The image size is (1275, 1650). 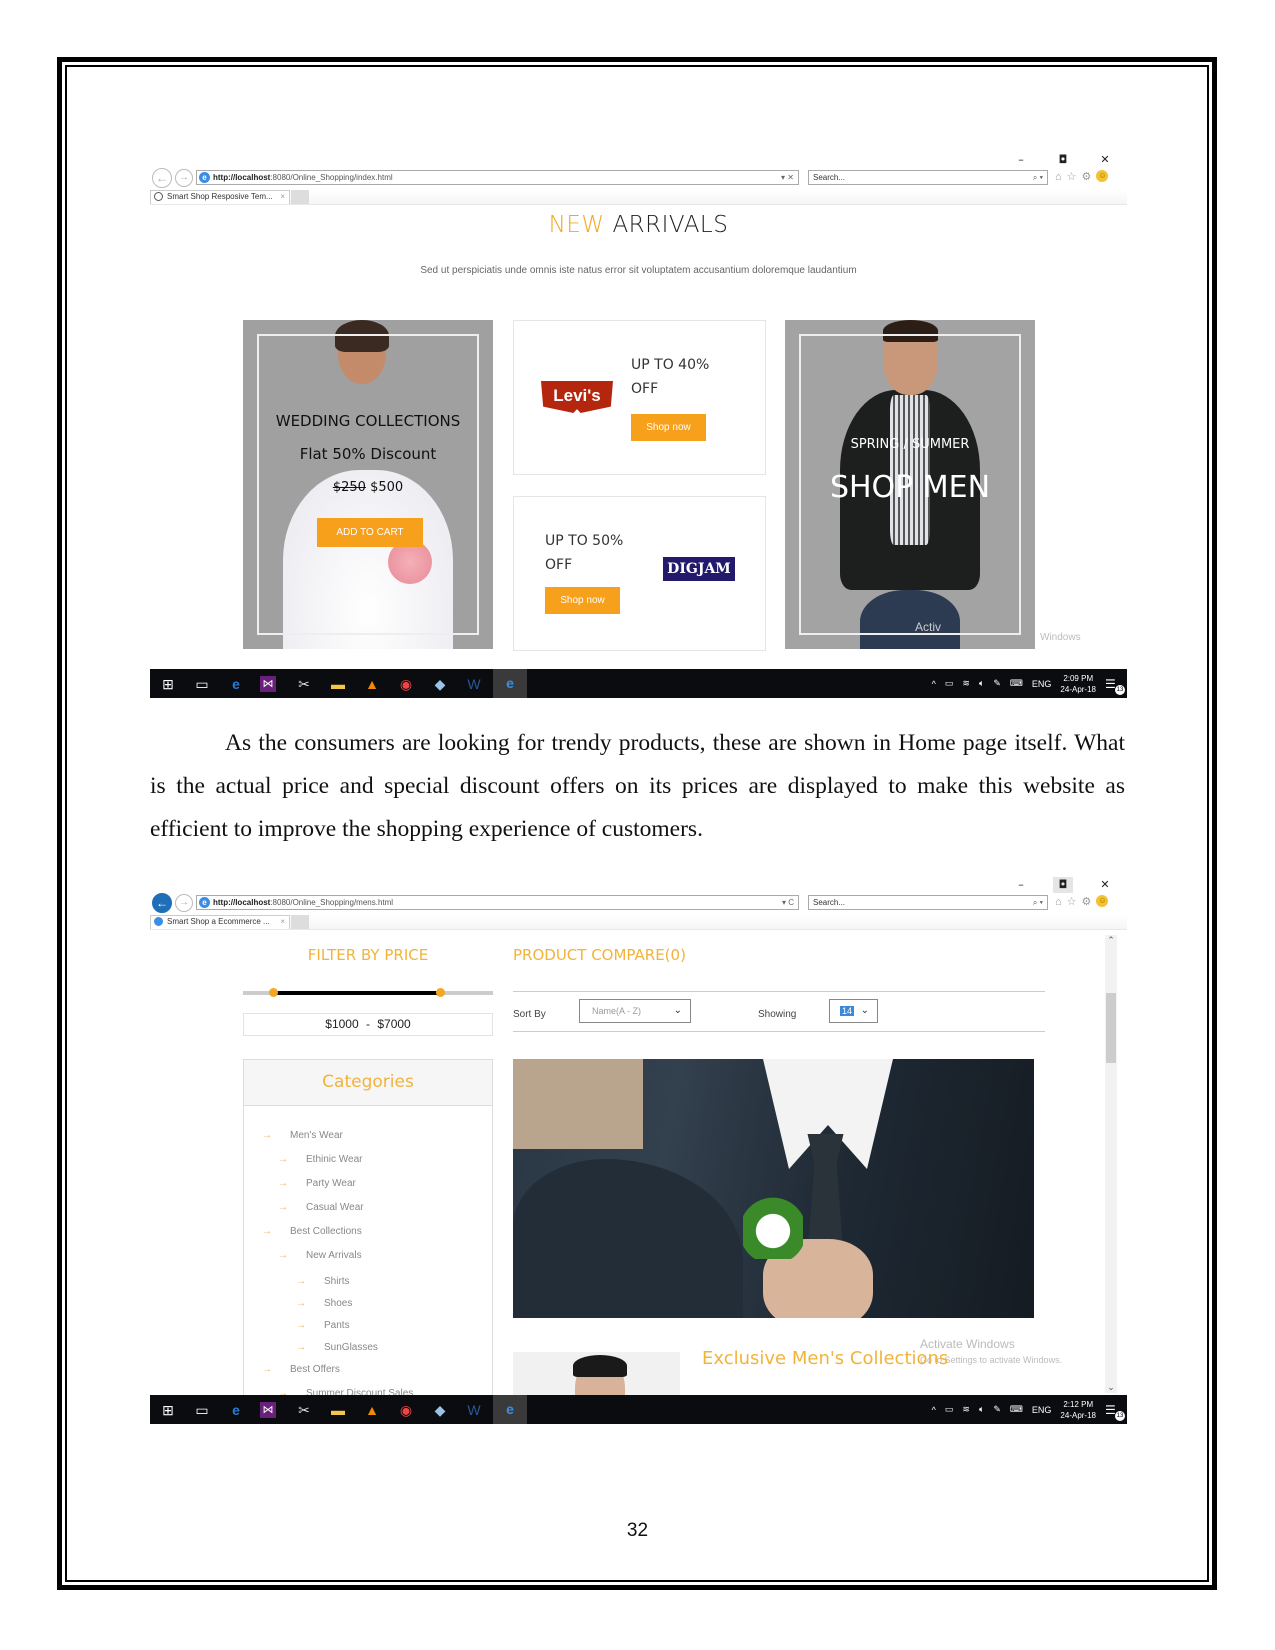 I want to click on digjam-shop-now-button: Shop now, so click(x=582, y=600).